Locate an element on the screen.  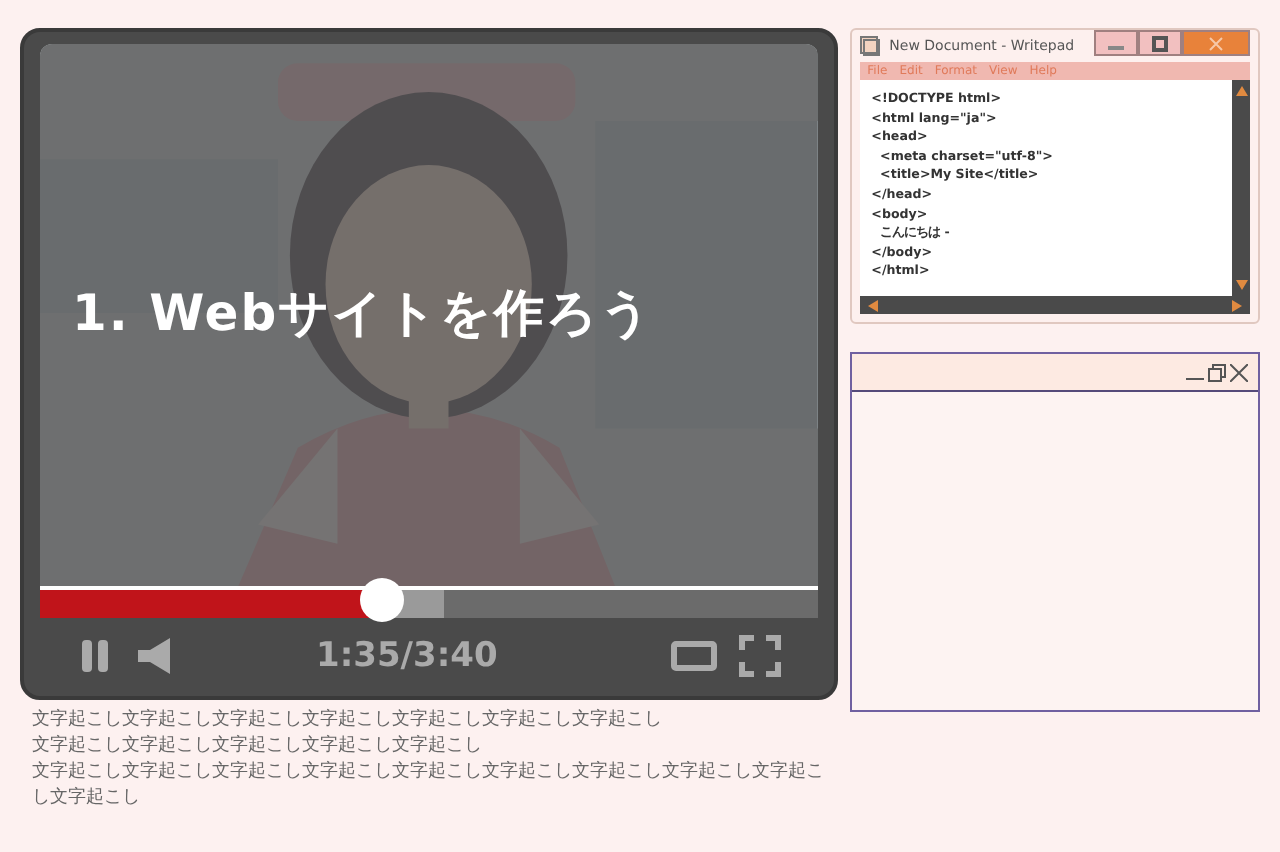
speaker-icon is located at coordinates (156, 656).